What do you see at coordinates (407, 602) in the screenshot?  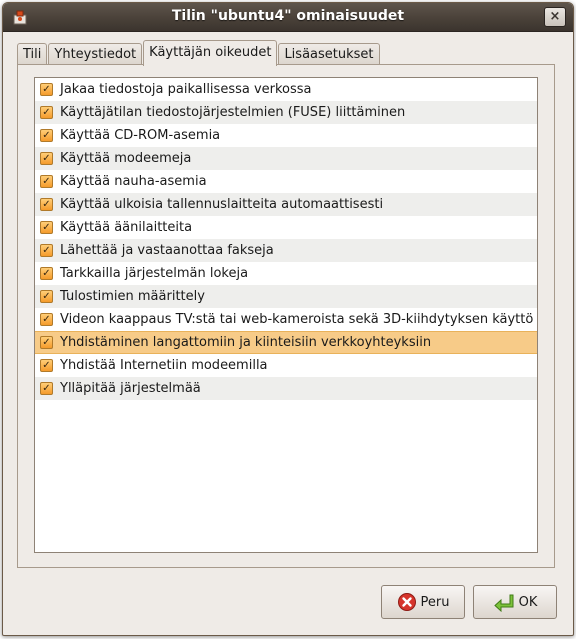 I see `cancel-icon` at bounding box center [407, 602].